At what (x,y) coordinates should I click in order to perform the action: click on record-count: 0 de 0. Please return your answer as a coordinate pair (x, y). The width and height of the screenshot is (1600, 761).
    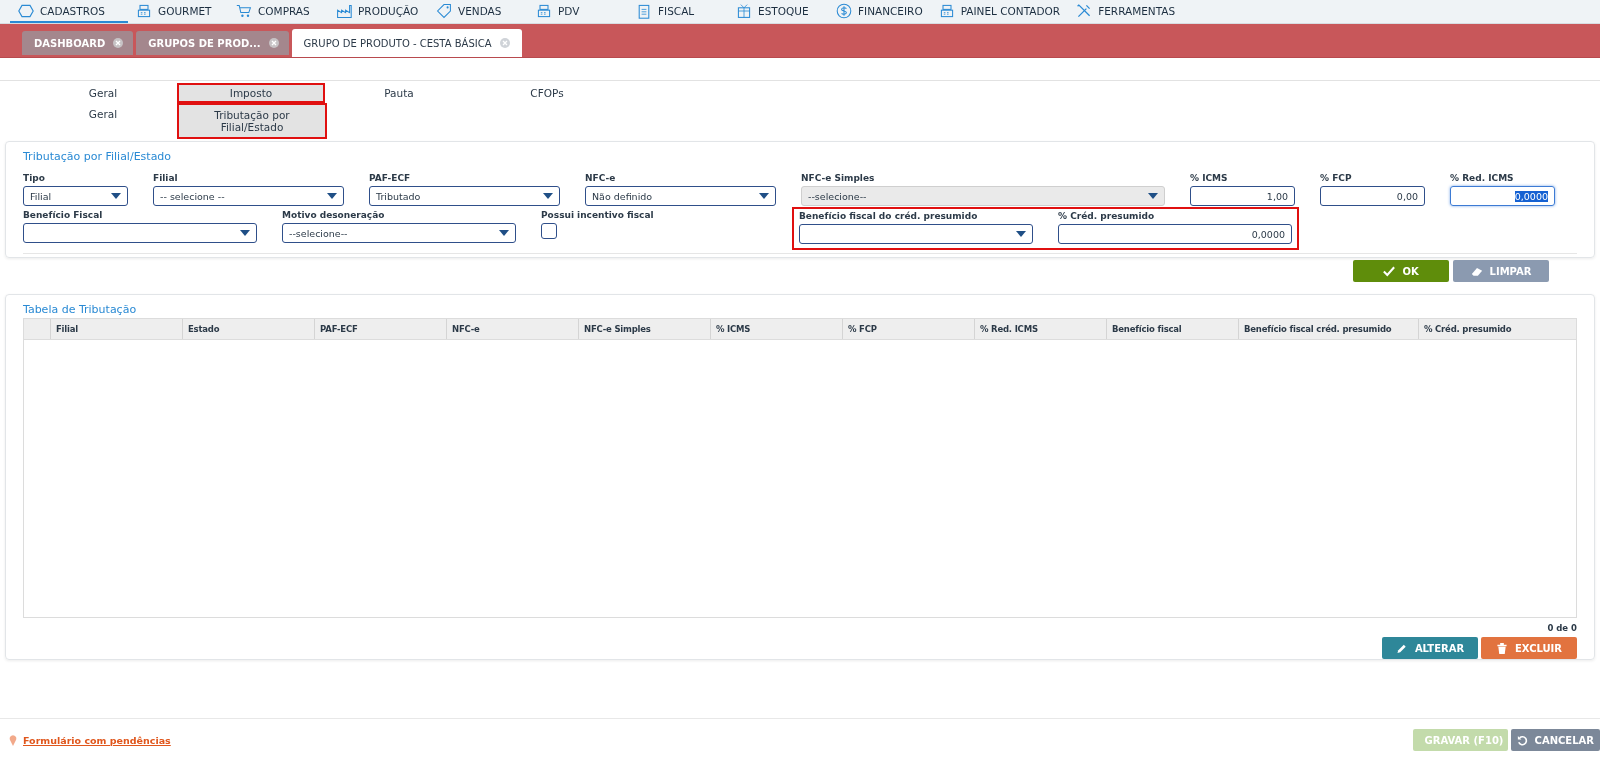
    Looking at the image, I should click on (1562, 628).